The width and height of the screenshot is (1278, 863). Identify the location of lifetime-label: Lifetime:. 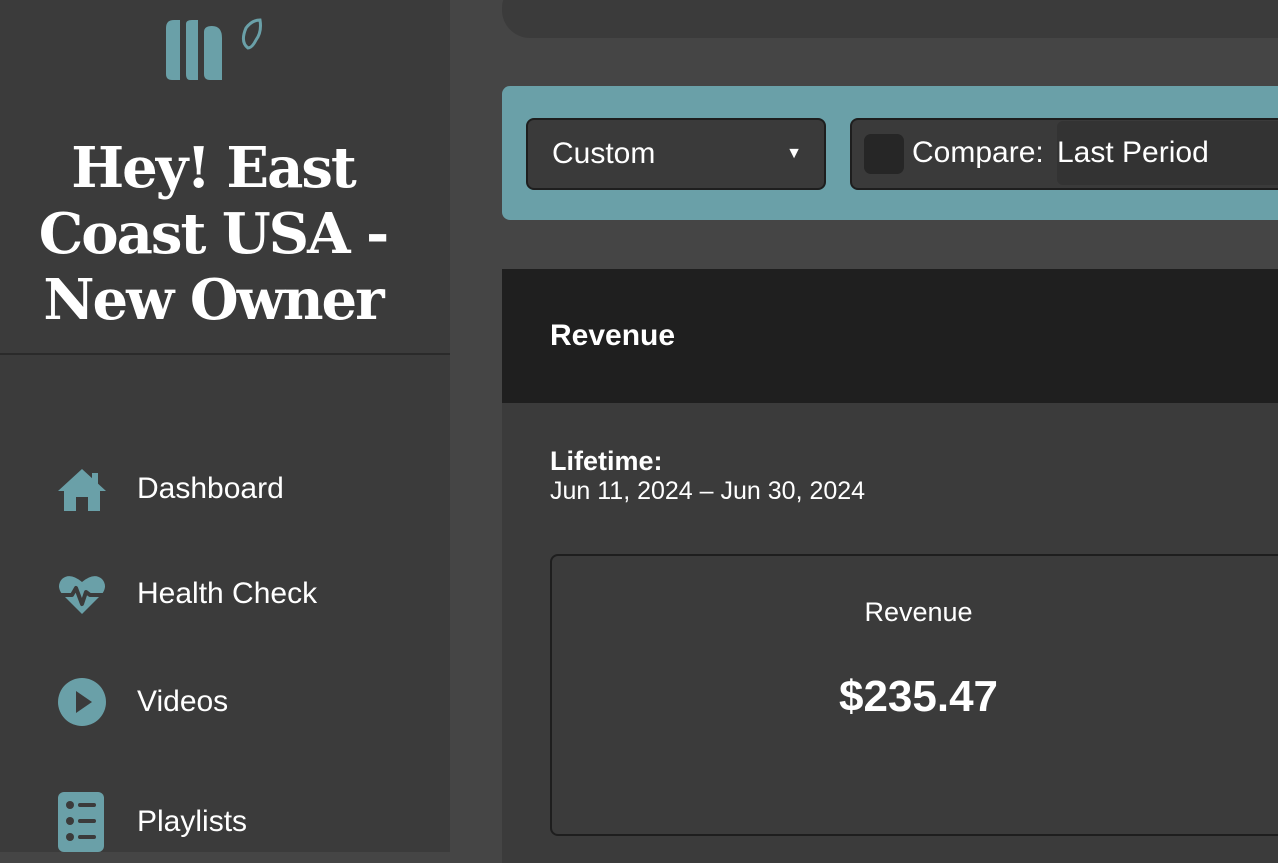
(606, 461).